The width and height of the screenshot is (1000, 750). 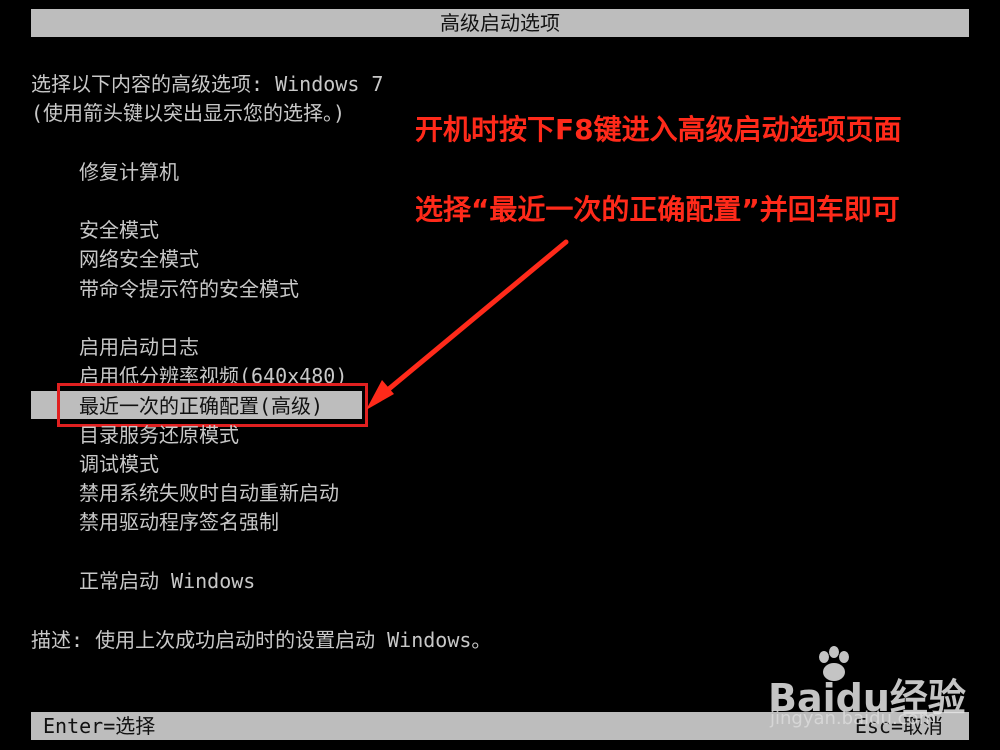 I want to click on annotation-arrow, so click(x=467, y=324).